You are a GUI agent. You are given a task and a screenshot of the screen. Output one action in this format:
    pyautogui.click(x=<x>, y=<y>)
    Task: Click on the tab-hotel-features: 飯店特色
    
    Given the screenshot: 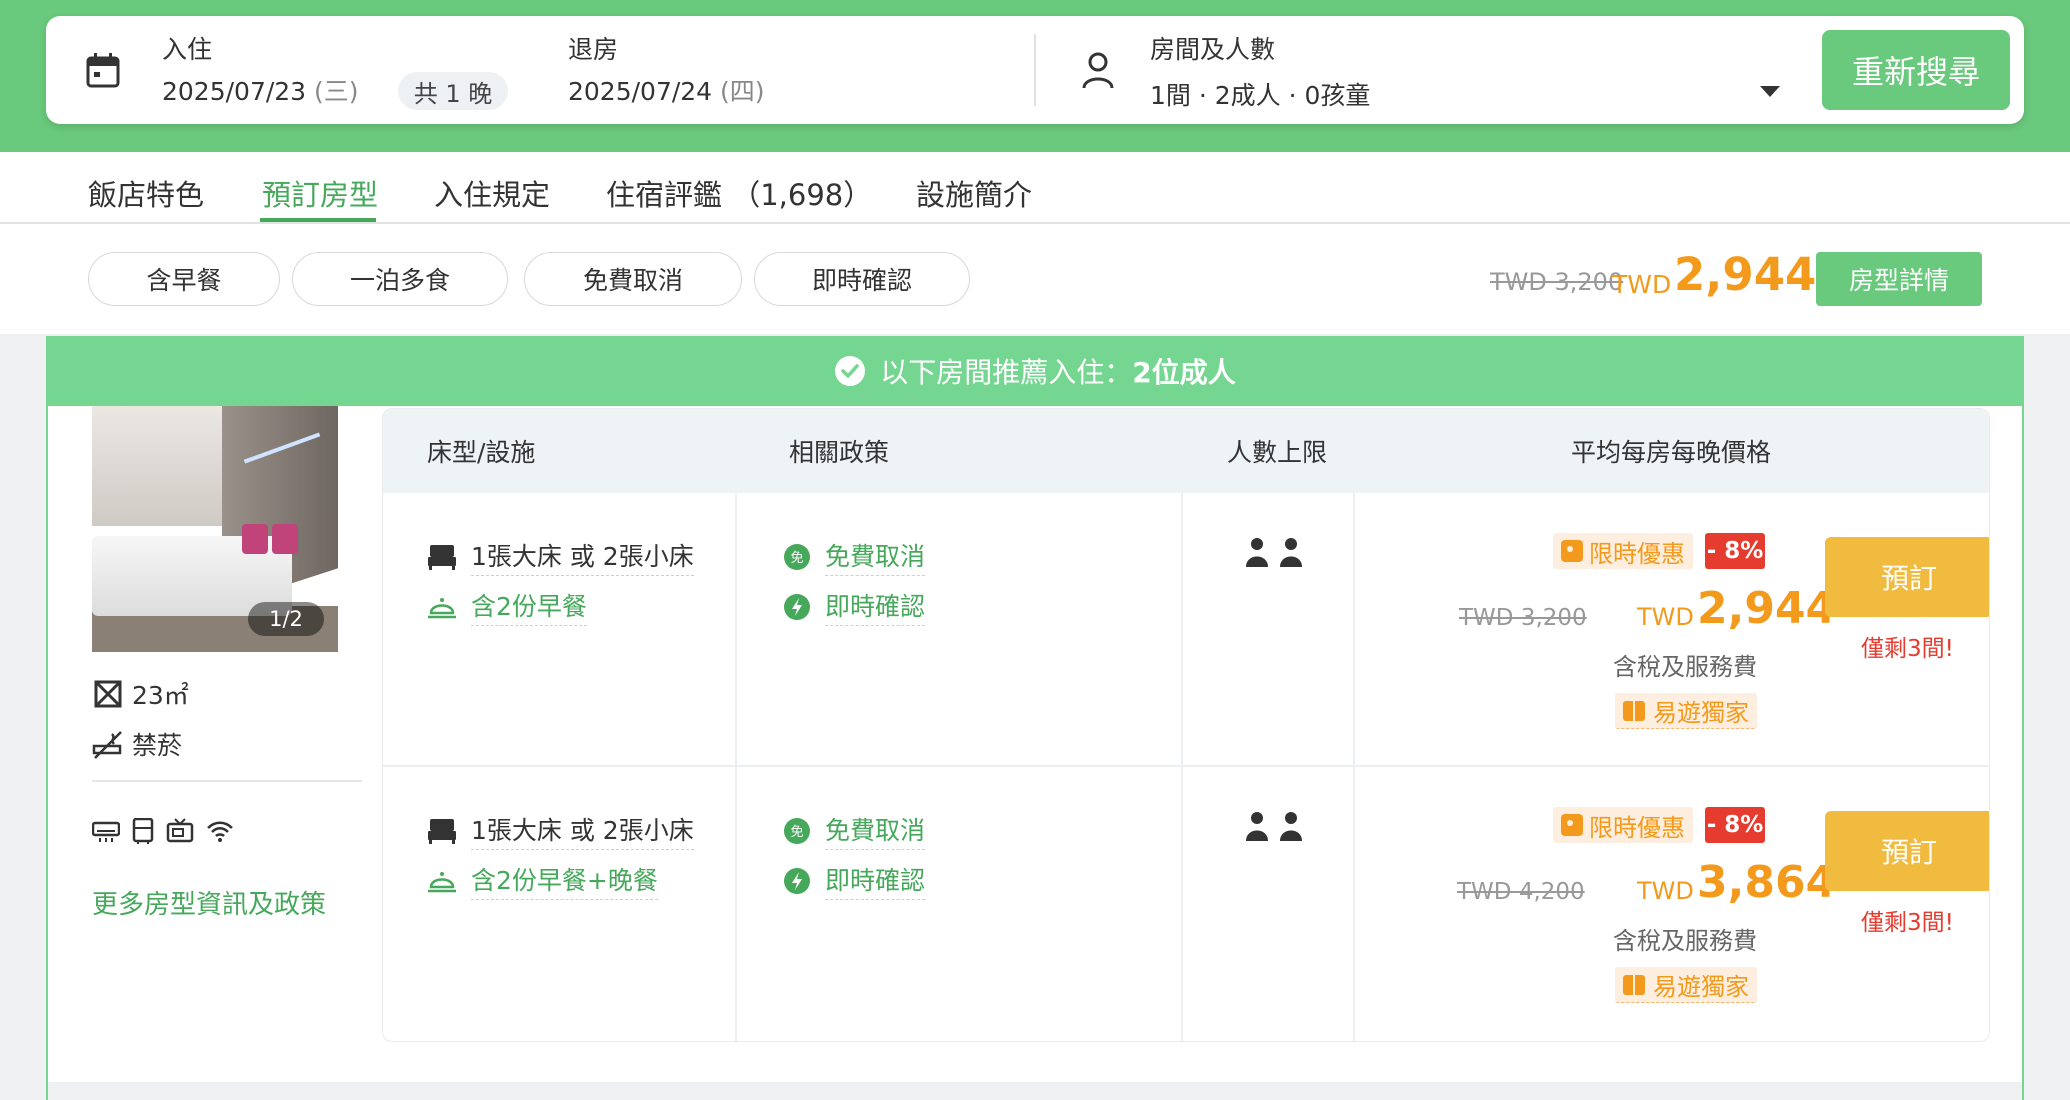 What is the action you would take?
    pyautogui.click(x=146, y=193)
    